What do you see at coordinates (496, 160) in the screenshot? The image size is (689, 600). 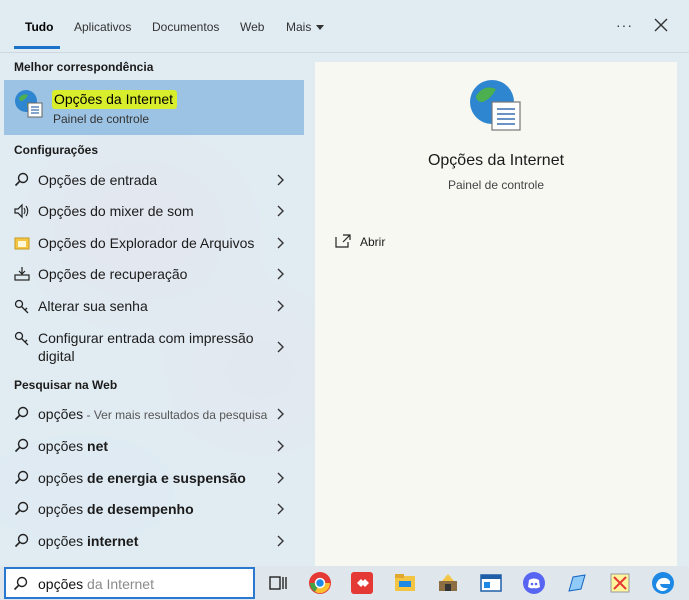 I see `preview-title: Opções da Internet` at bounding box center [496, 160].